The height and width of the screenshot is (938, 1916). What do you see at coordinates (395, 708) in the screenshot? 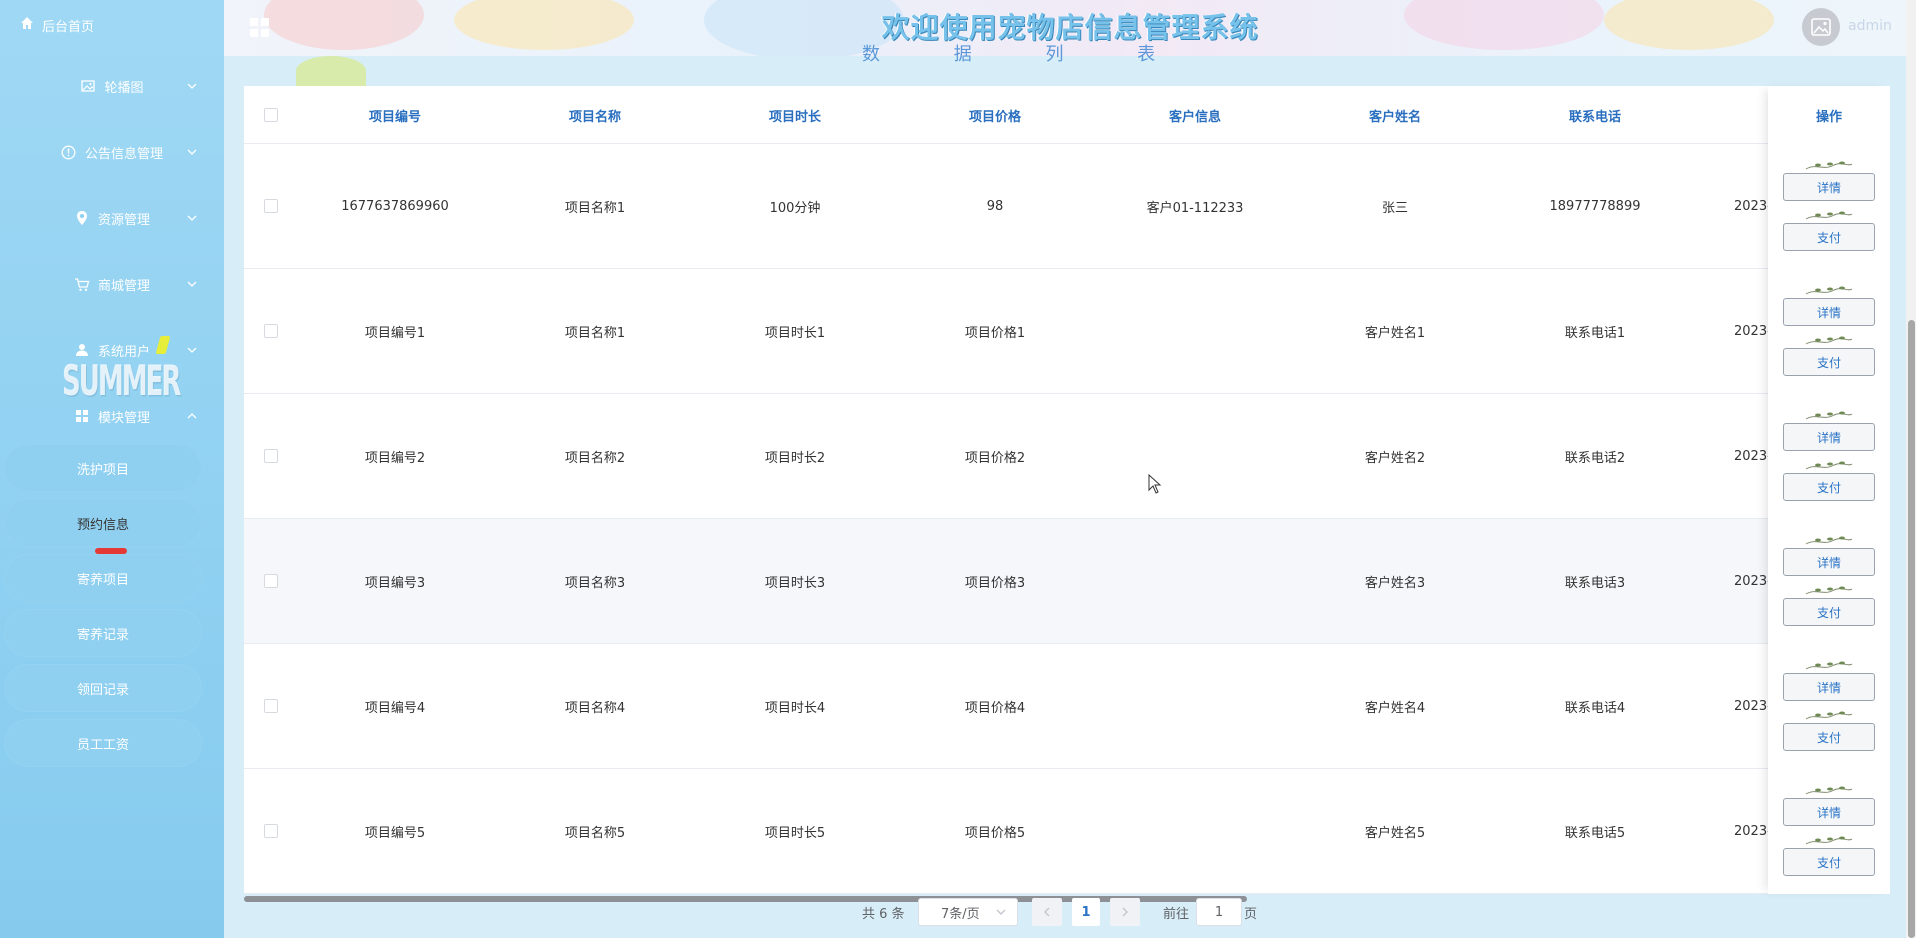
I see `cell-code: 项目编号4` at bounding box center [395, 708].